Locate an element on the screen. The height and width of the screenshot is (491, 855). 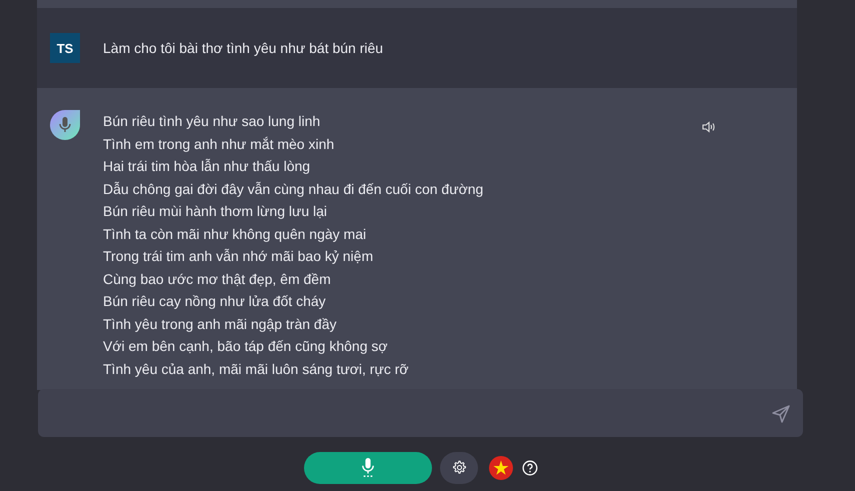
settings-button is located at coordinates (459, 468).